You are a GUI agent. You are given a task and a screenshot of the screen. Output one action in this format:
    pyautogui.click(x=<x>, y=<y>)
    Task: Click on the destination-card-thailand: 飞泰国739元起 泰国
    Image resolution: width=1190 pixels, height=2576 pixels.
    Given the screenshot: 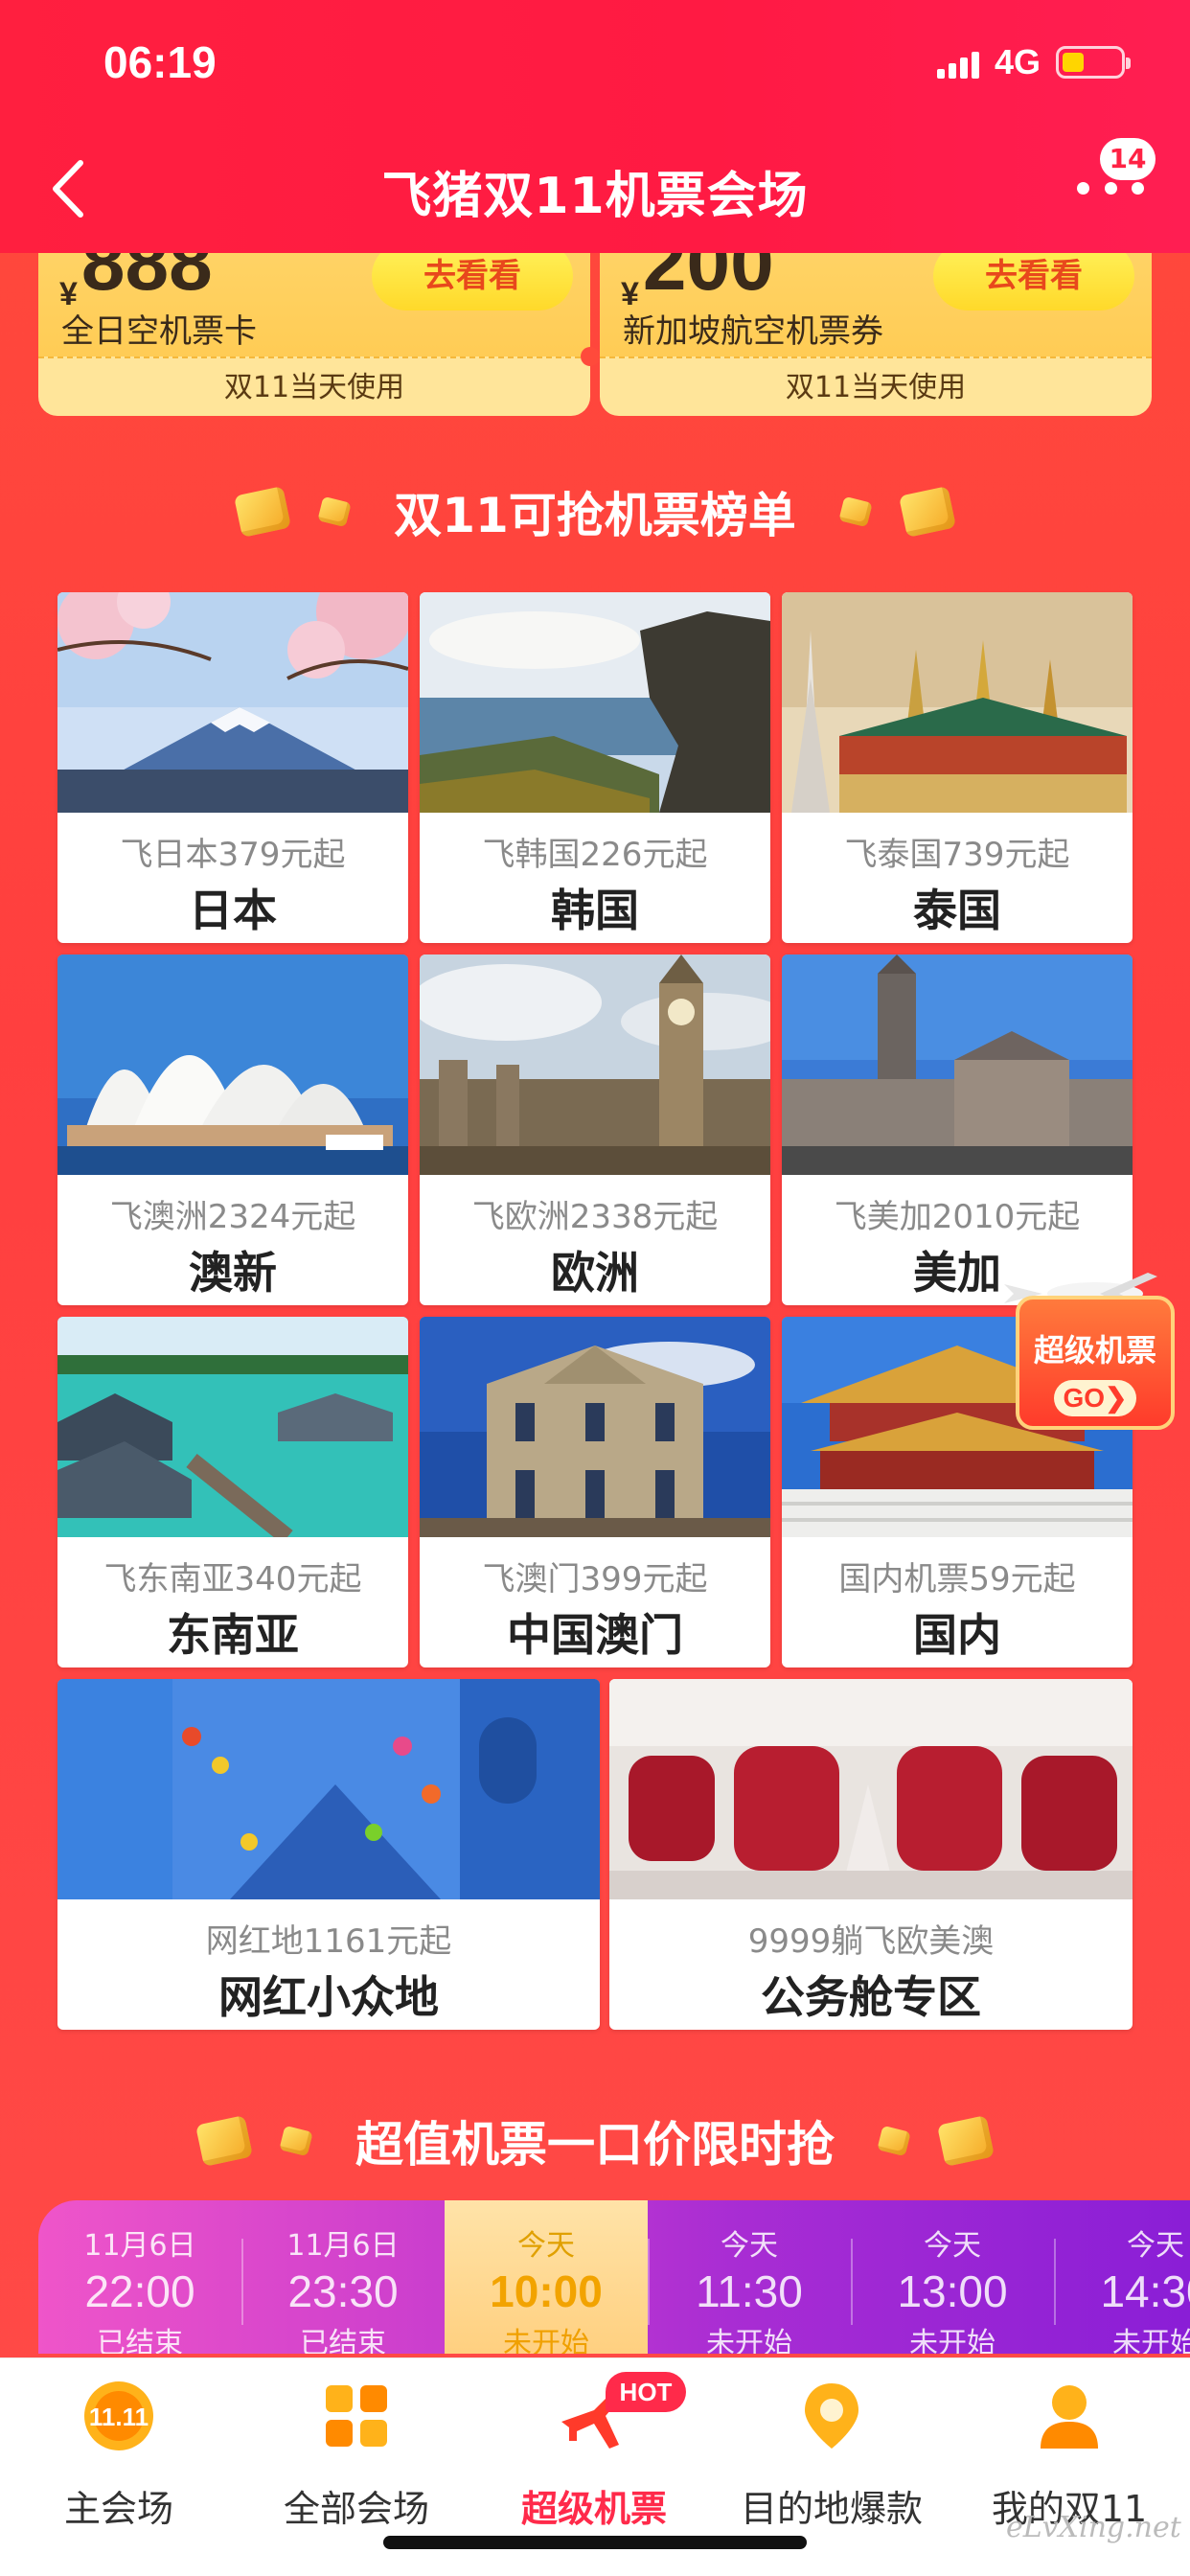 What is the action you would take?
    pyautogui.click(x=958, y=767)
    